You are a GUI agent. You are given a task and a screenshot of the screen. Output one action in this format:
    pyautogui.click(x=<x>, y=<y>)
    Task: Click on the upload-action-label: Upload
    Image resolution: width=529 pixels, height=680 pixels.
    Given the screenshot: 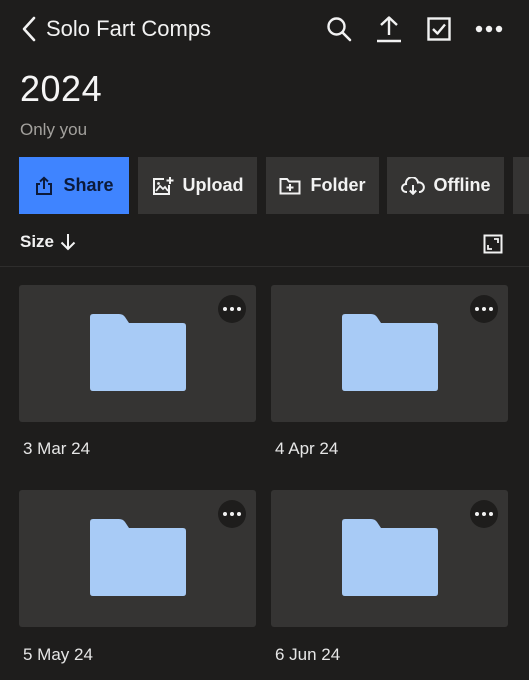 What is the action you would take?
    pyautogui.click(x=213, y=185)
    